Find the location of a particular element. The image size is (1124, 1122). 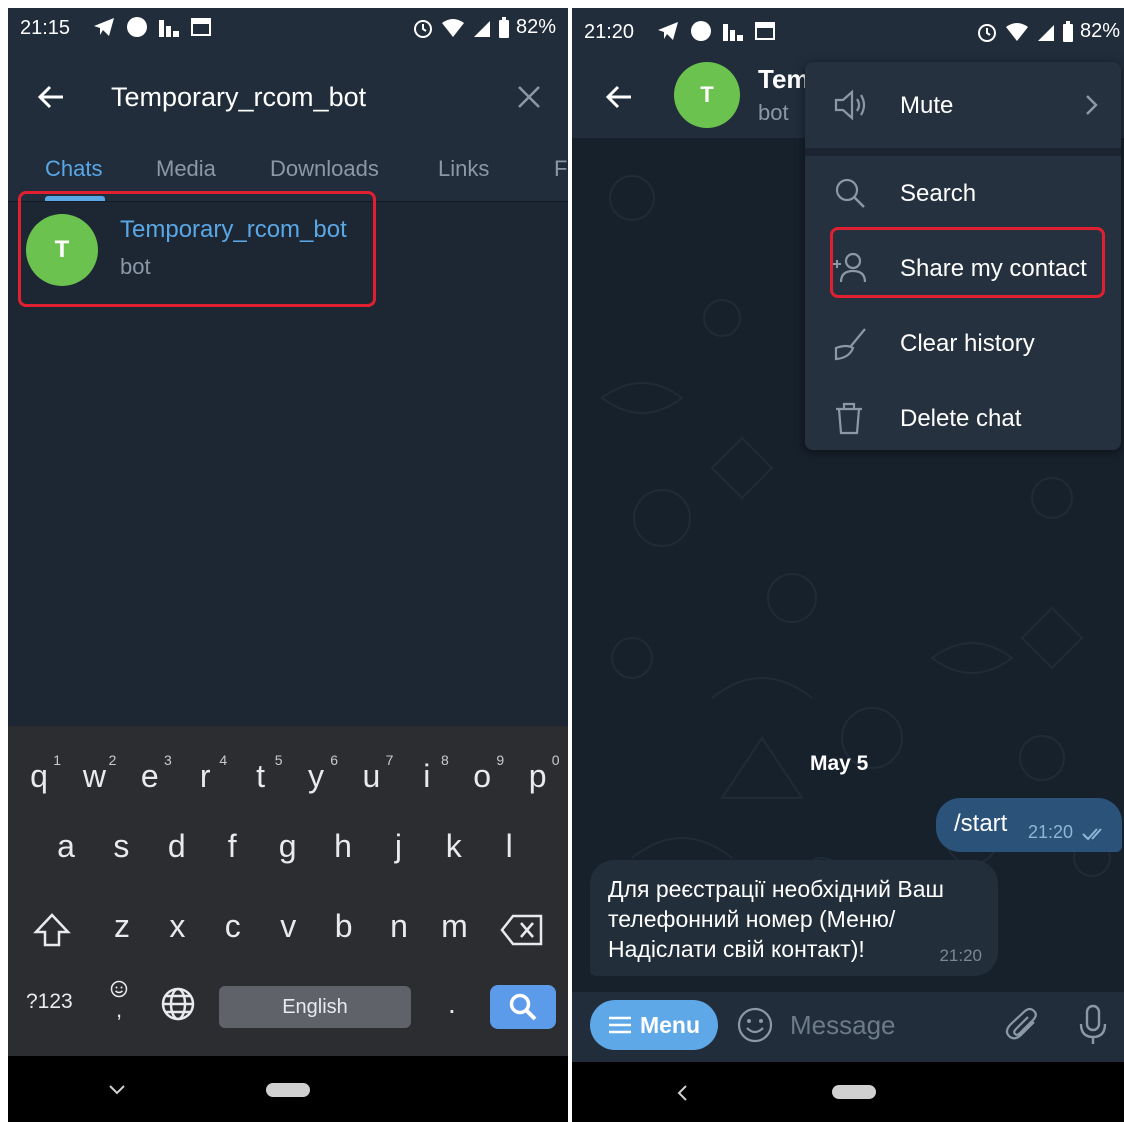

bot-menu-button: Menu is located at coordinates (654, 1025).